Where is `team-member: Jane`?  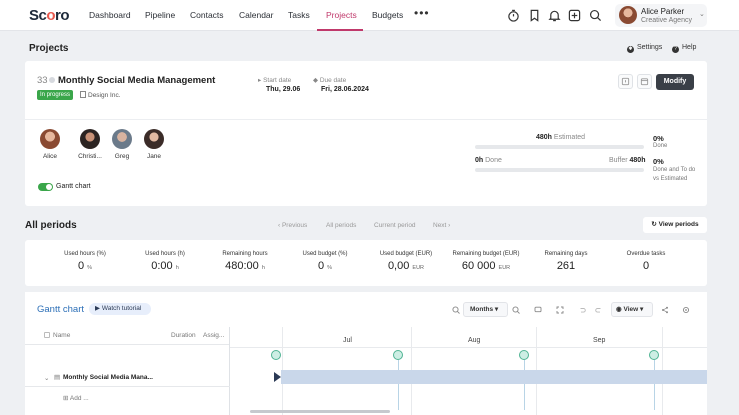 team-member: Jane is located at coordinates (154, 144).